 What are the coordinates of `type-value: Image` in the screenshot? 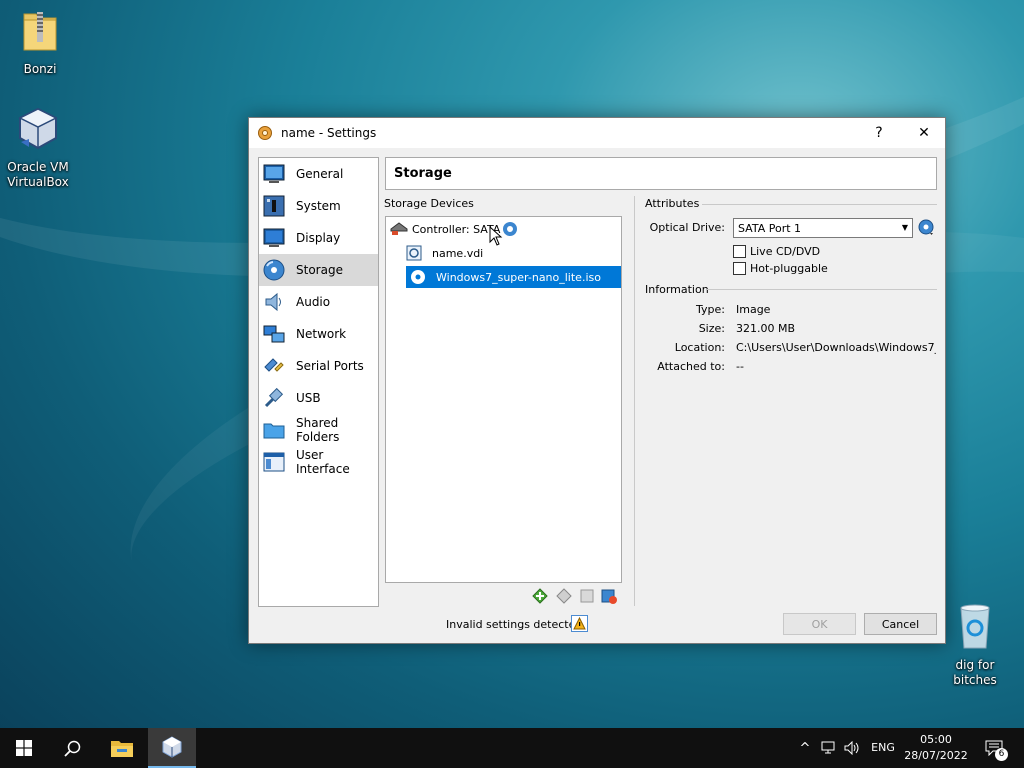 It's located at (753, 309).